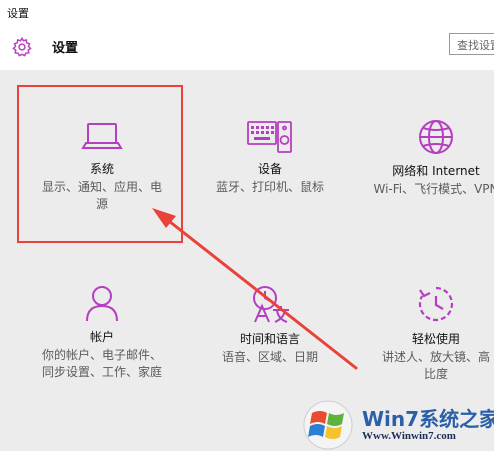 The image size is (494, 451). I want to click on settings-header: 设置, so click(247, 48).